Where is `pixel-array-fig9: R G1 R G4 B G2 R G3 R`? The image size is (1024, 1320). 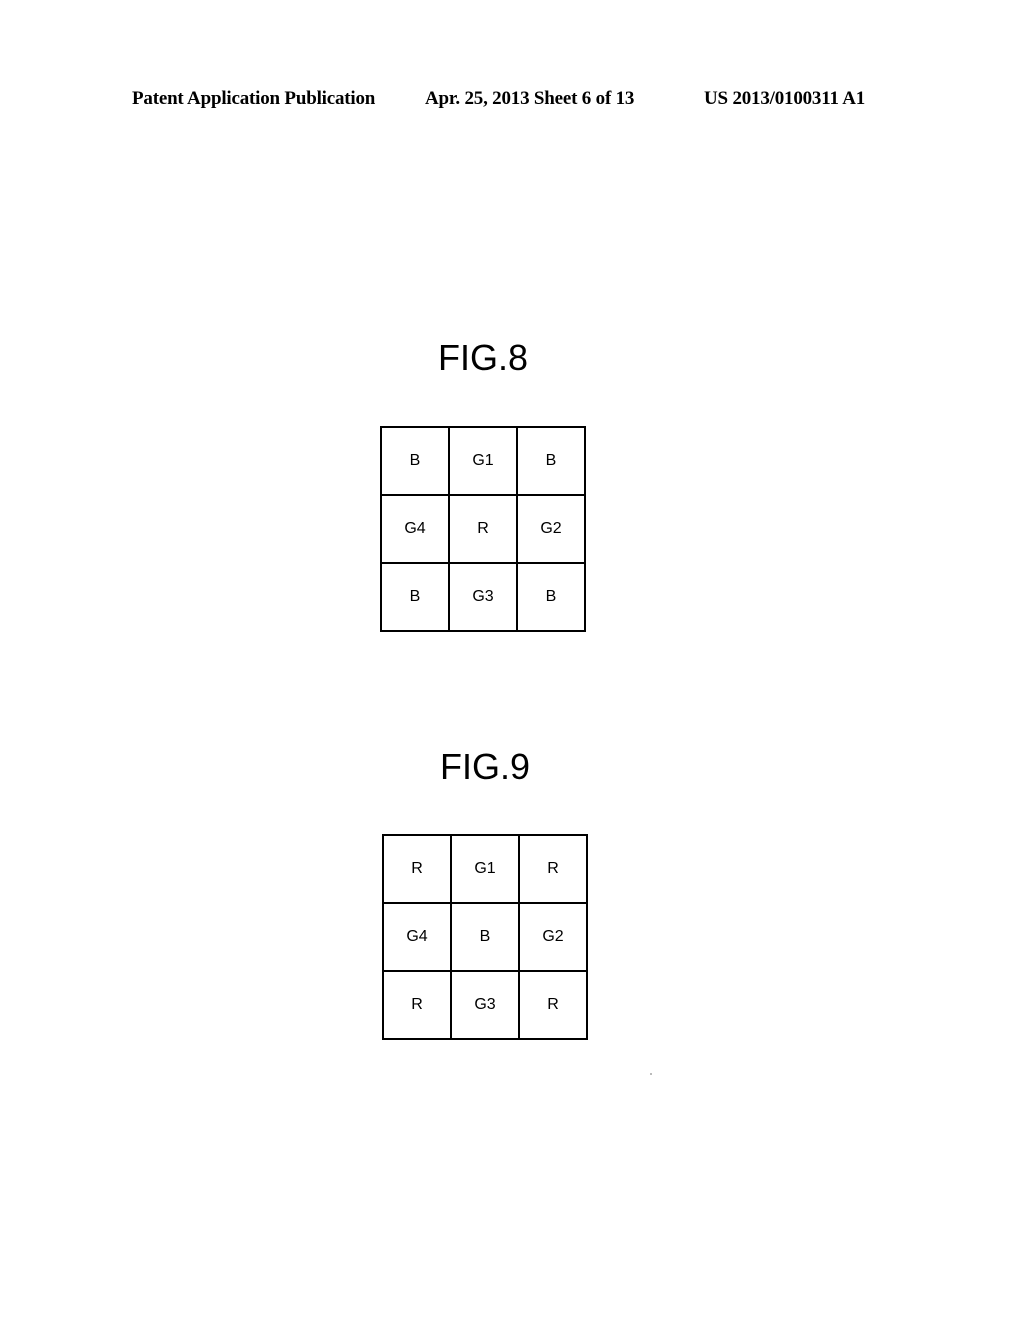 pixel-array-fig9: R G1 R G4 B G2 R G3 R is located at coordinates (485, 937).